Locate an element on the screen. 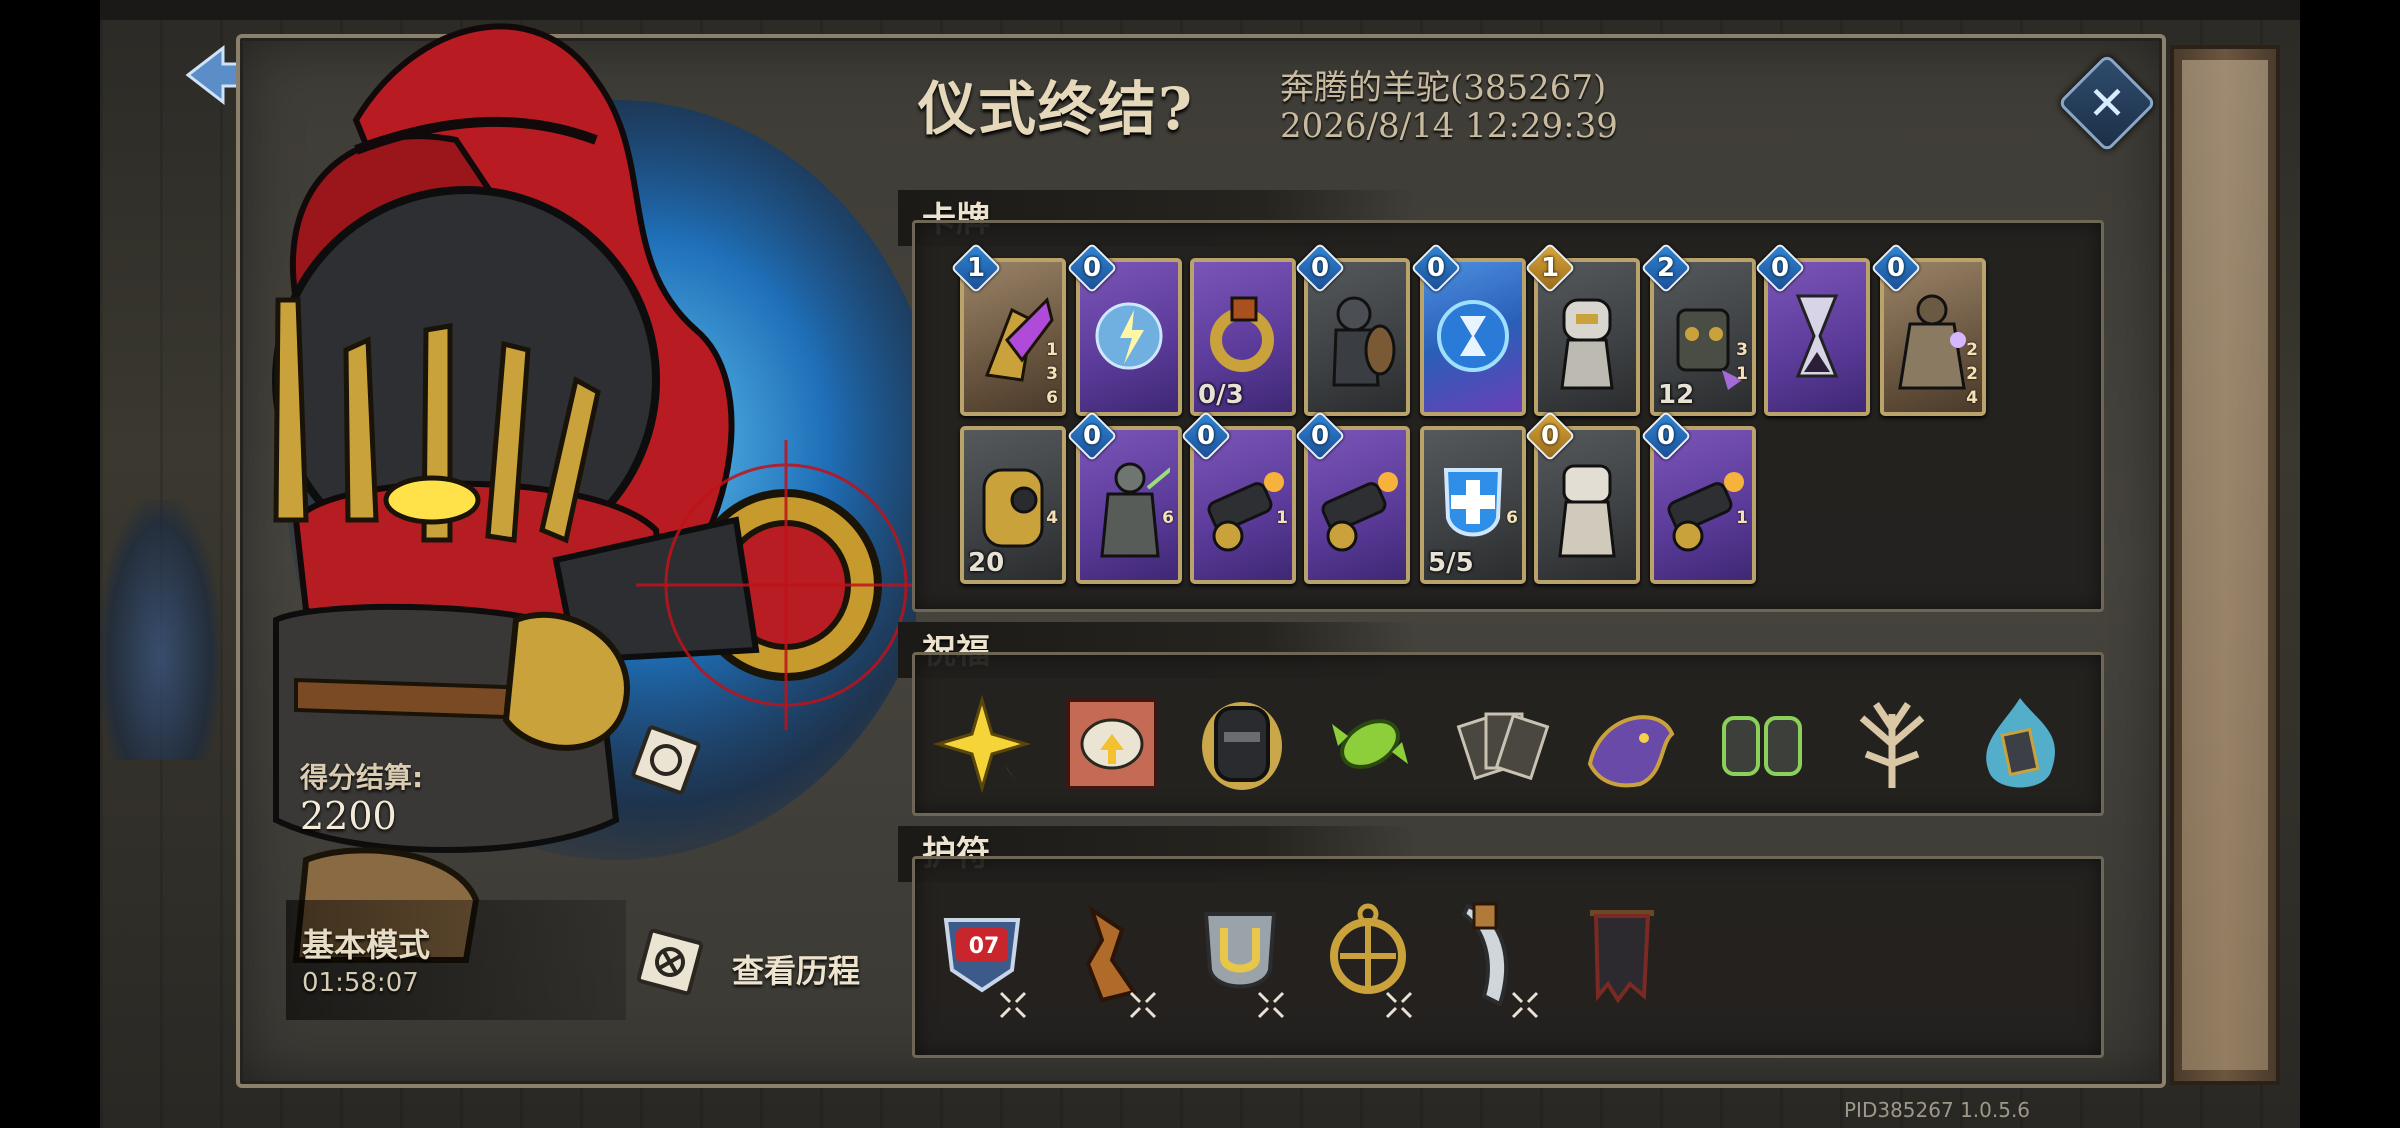 This screenshot has height=1128, width=2400. score-label: 得分结算: is located at coordinates (362, 777).